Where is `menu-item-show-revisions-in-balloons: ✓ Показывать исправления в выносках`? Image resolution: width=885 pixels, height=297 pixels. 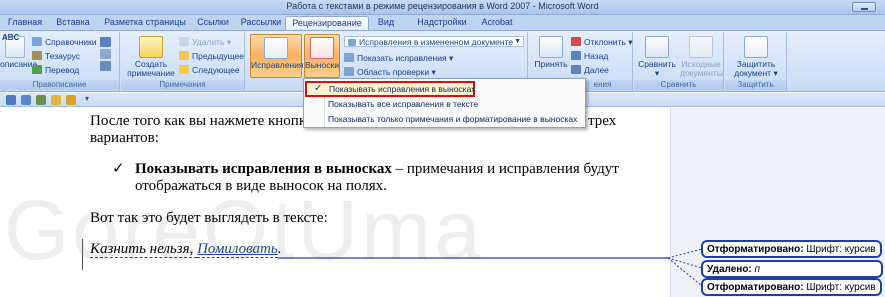
menu-item-show-revisions-in-balloons: ✓ Показывать исправления в выносках is located at coordinates (390, 89).